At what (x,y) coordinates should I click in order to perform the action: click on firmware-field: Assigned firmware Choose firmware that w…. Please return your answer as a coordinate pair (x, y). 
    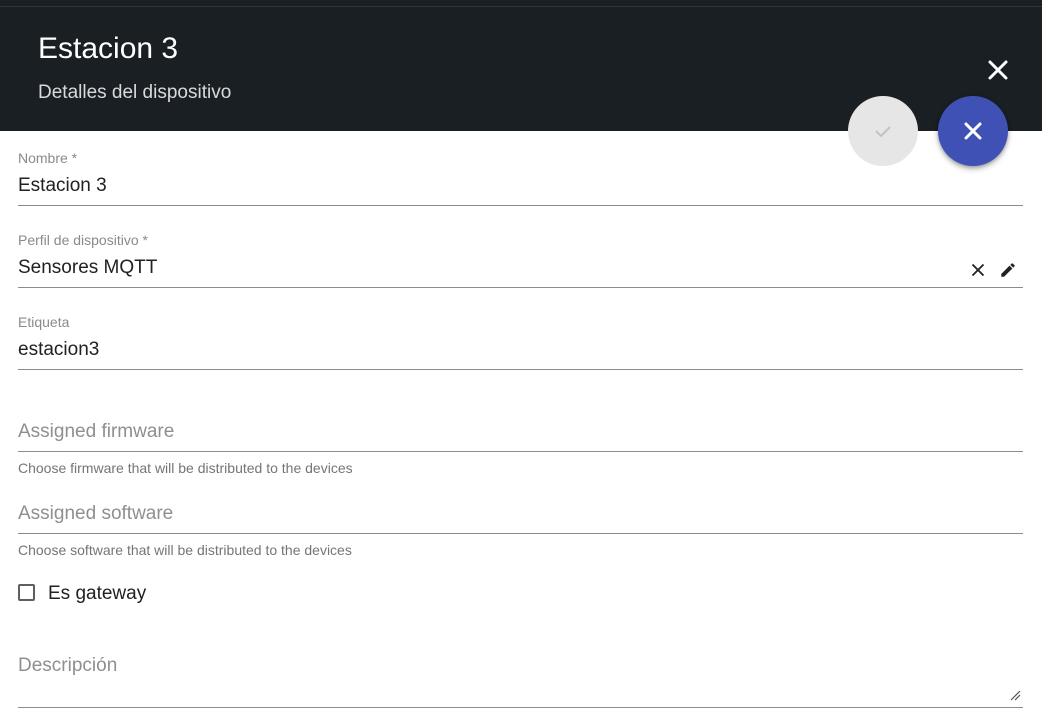
    Looking at the image, I should click on (520, 450).